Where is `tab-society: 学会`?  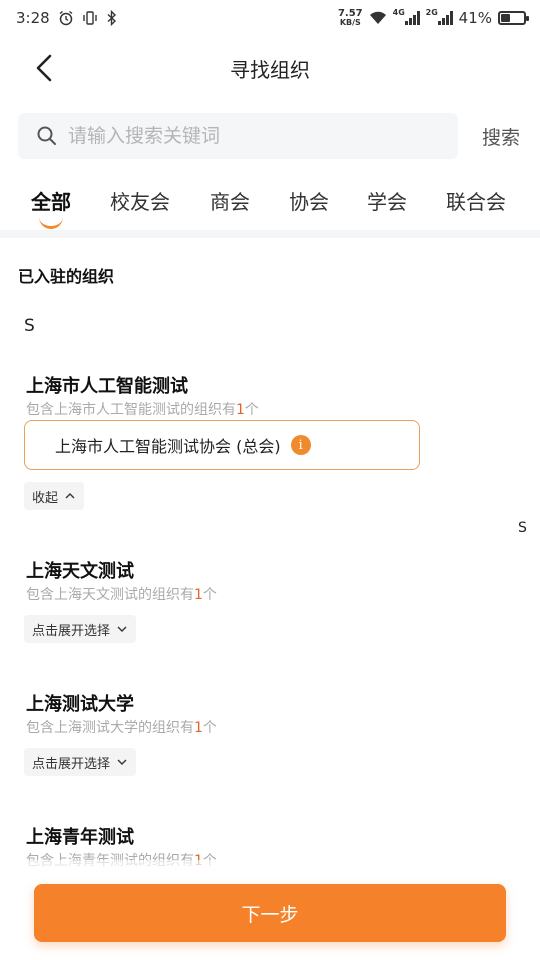 tab-society: 学会 is located at coordinates (387, 200).